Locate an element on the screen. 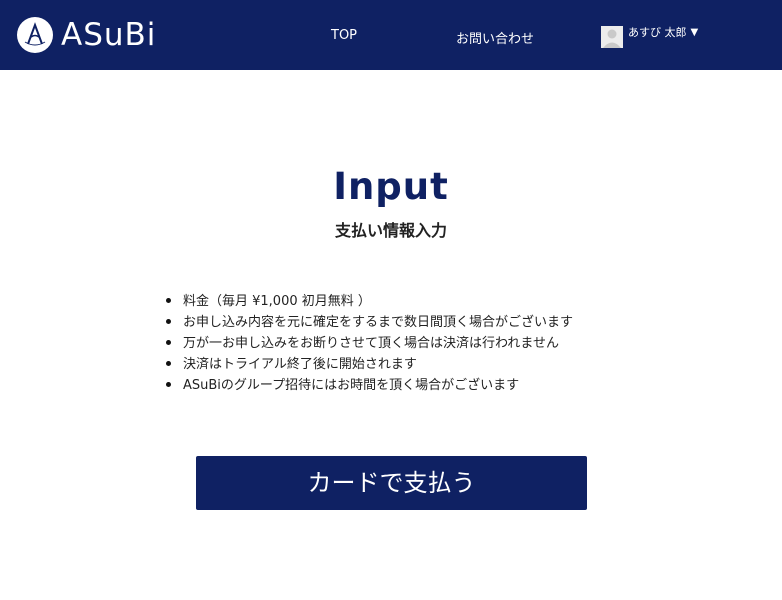  logo-link: ASuBi is located at coordinates (86, 35).